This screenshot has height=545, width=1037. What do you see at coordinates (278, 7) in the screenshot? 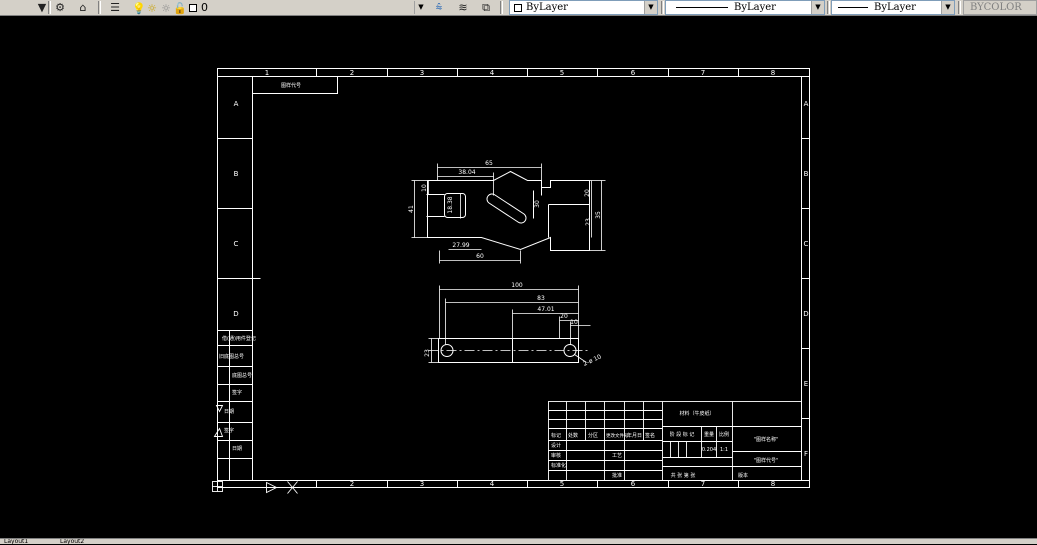
I see `layer-combo: 💡 ☼ ☼ 🔓 0 ▼` at bounding box center [278, 7].